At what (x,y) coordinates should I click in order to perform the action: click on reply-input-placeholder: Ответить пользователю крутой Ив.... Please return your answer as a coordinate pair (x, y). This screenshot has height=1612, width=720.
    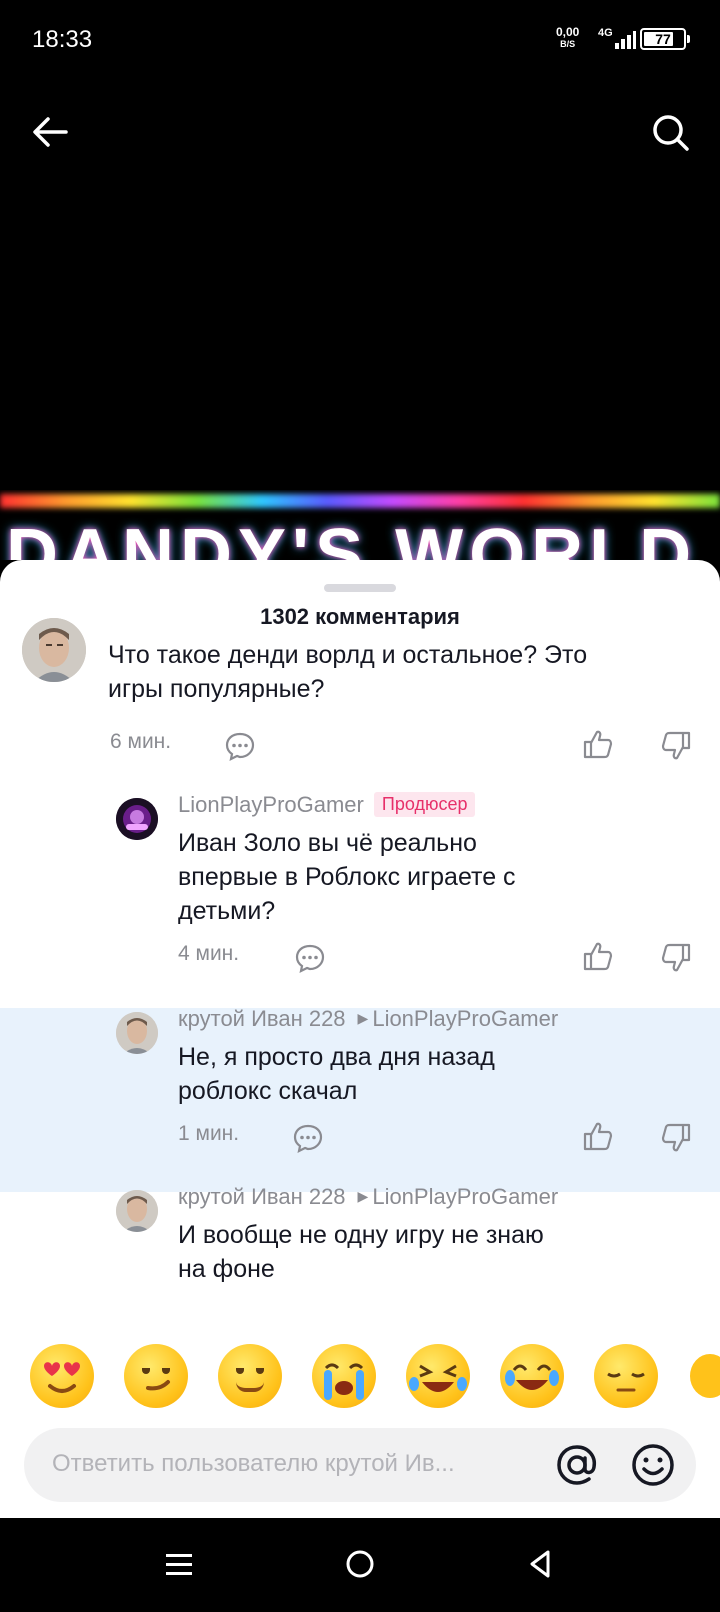
    Looking at the image, I should click on (287, 1464).